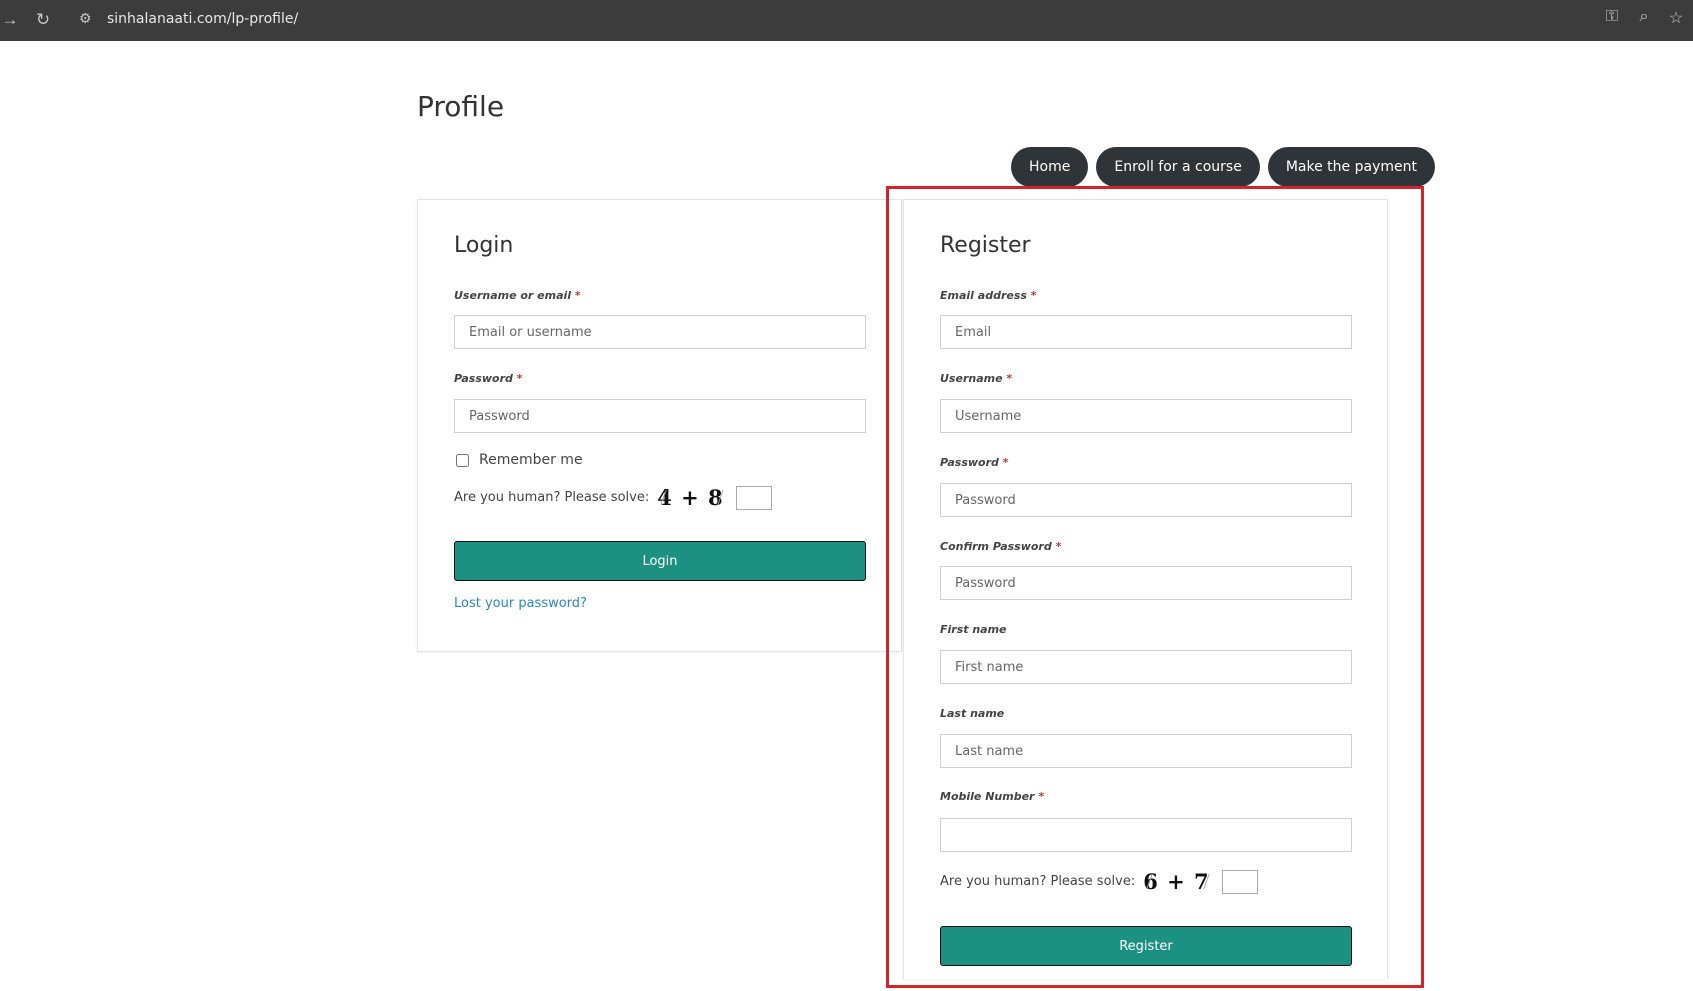 The image size is (1693, 991). I want to click on reload-icon: ↻, so click(43, 20).